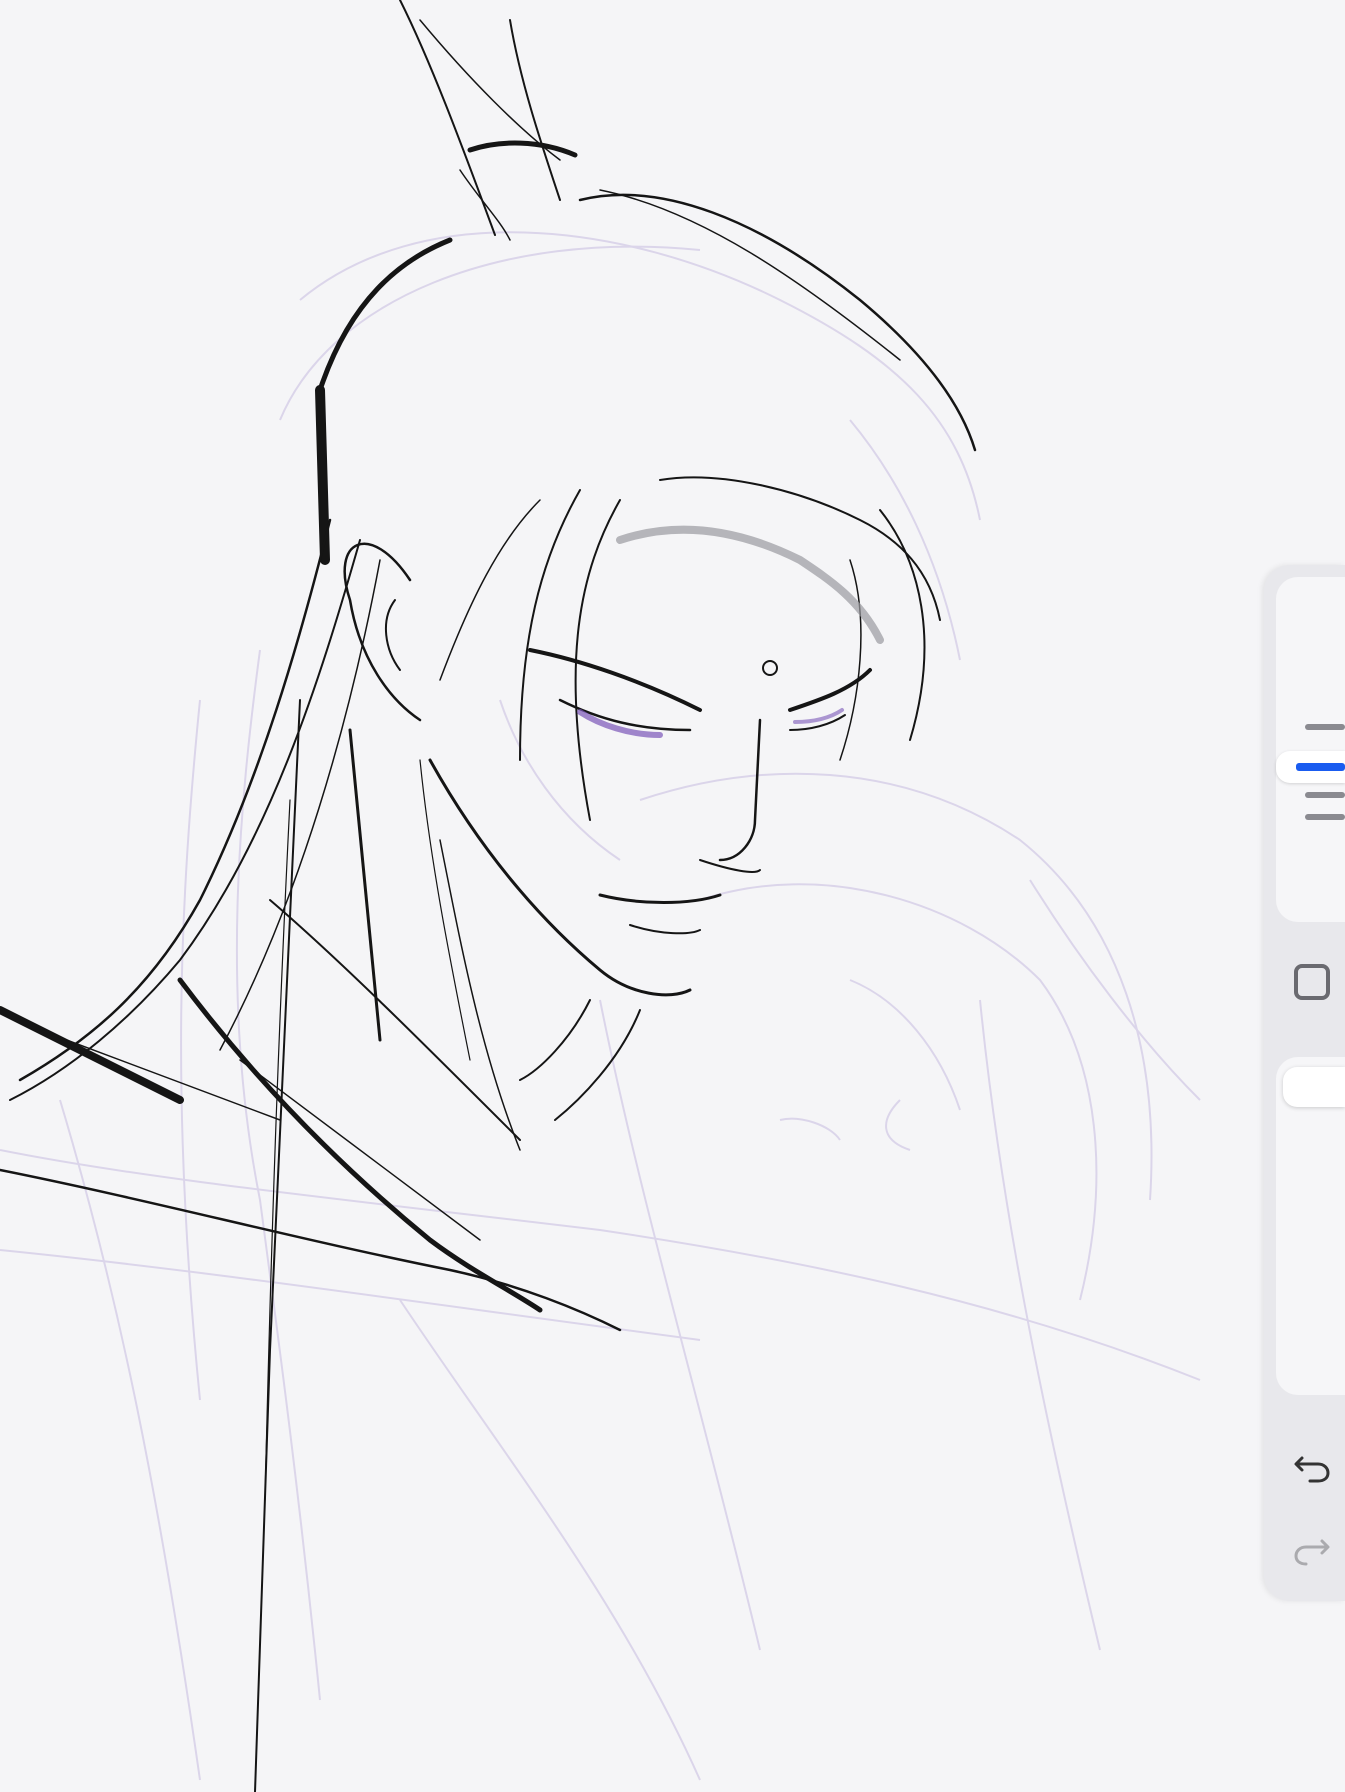 The image size is (1345, 1792). What do you see at coordinates (1312, 1552) in the screenshot?
I see `redo-icon` at bounding box center [1312, 1552].